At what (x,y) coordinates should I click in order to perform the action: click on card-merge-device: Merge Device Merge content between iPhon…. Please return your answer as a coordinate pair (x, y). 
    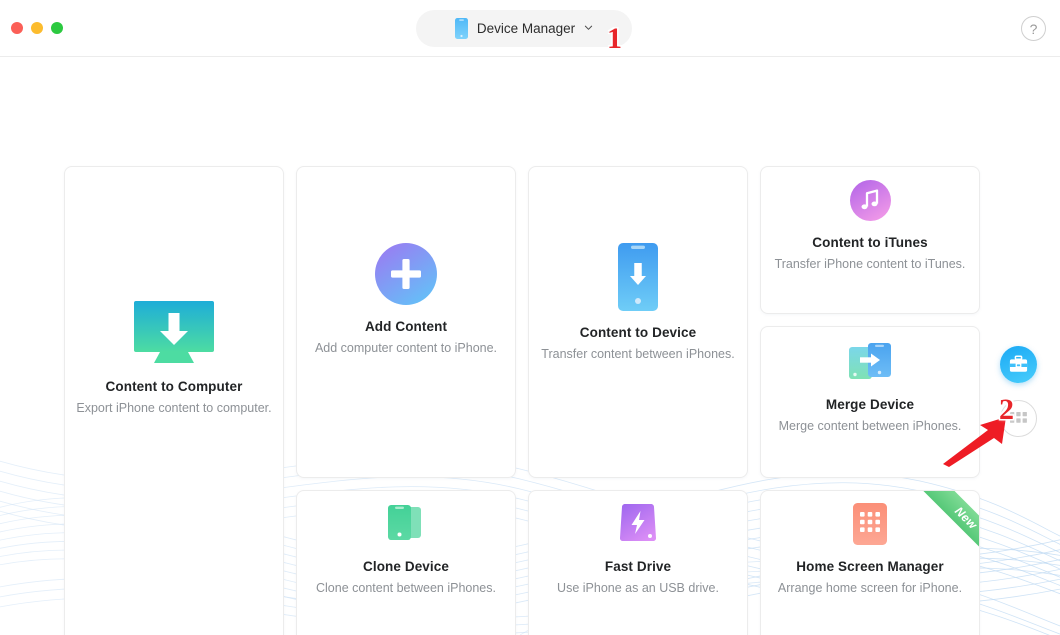
    Looking at the image, I should click on (870, 402).